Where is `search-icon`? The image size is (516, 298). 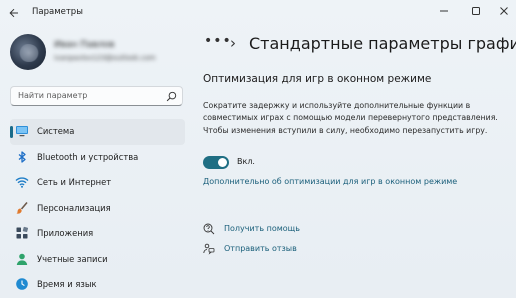 search-icon is located at coordinates (171, 96).